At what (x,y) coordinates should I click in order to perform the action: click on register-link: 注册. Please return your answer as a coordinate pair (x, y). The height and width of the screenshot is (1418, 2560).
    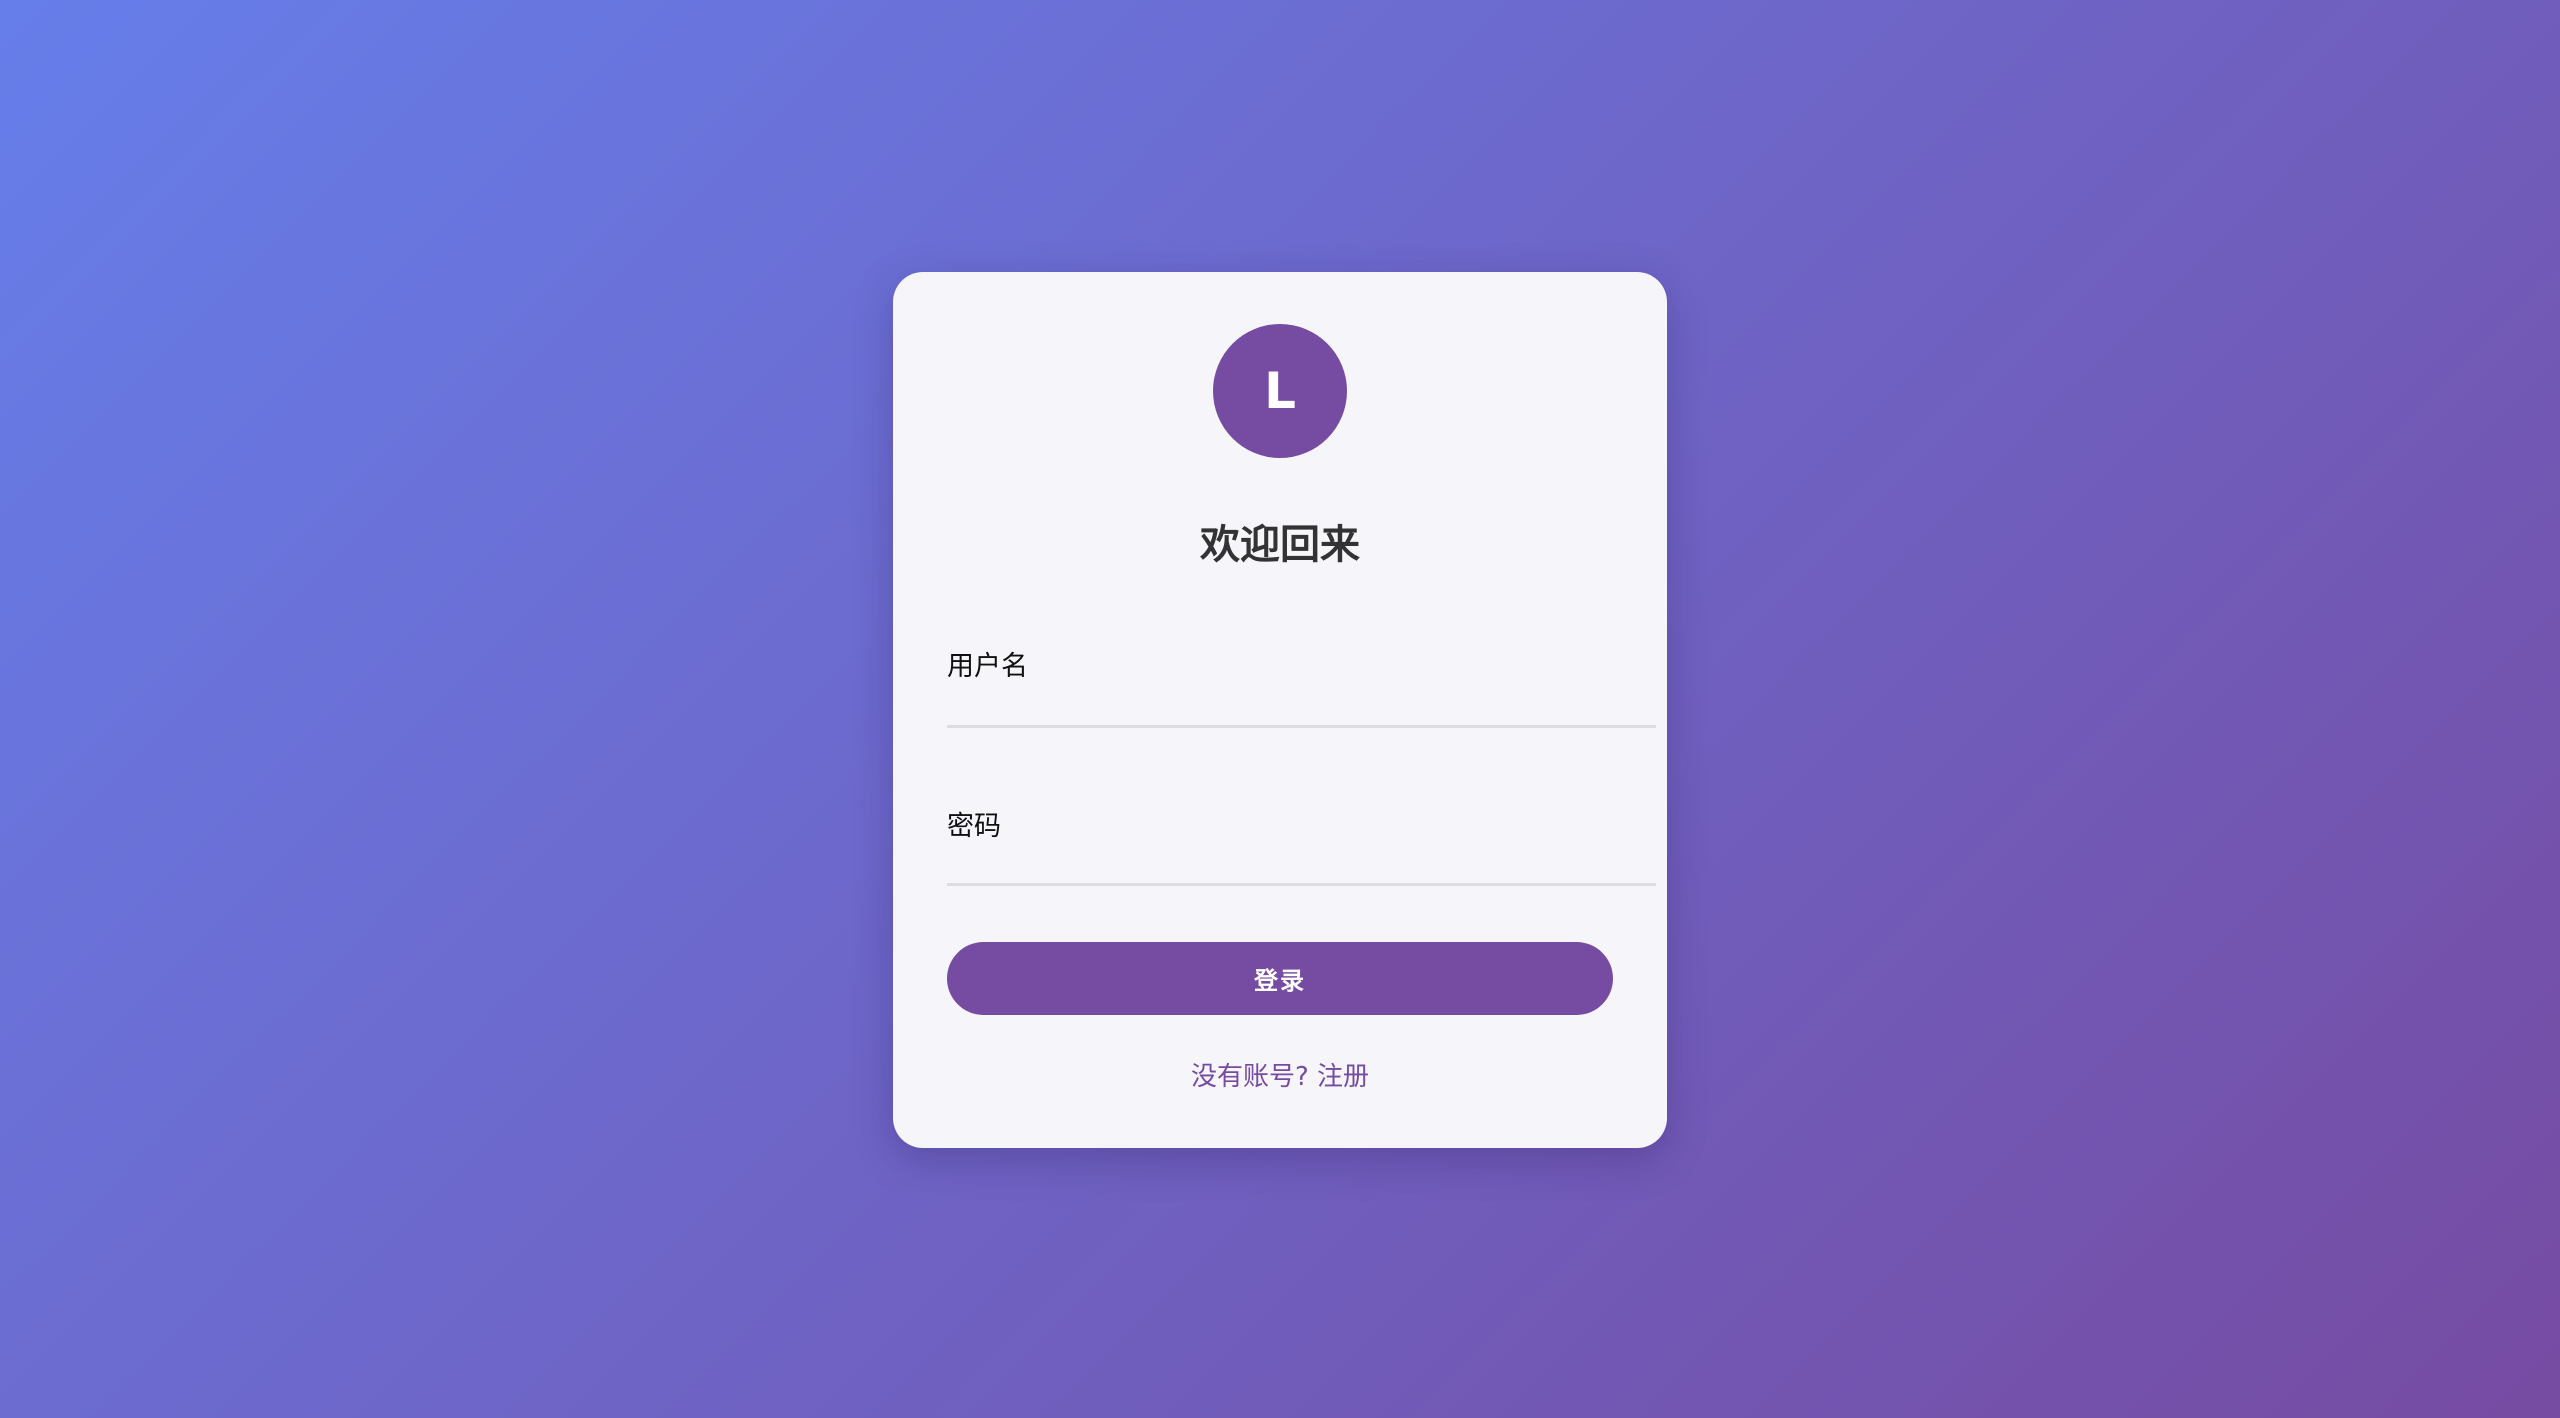
    Looking at the image, I should click on (1343, 1077).